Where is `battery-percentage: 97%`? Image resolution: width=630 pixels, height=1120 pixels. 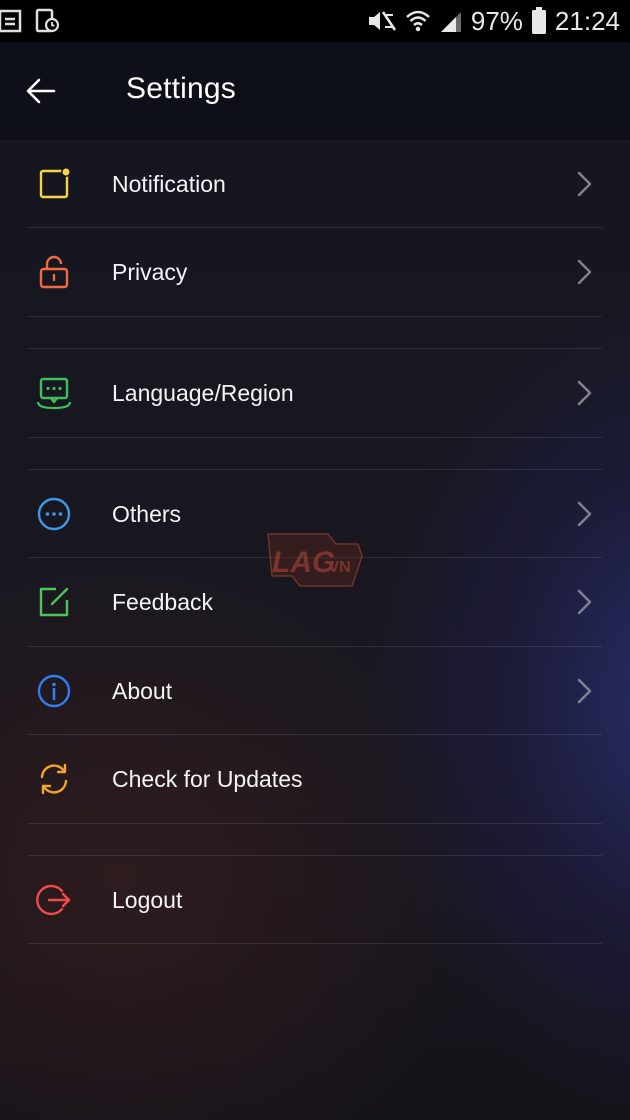
battery-percentage: 97% is located at coordinates (496, 20).